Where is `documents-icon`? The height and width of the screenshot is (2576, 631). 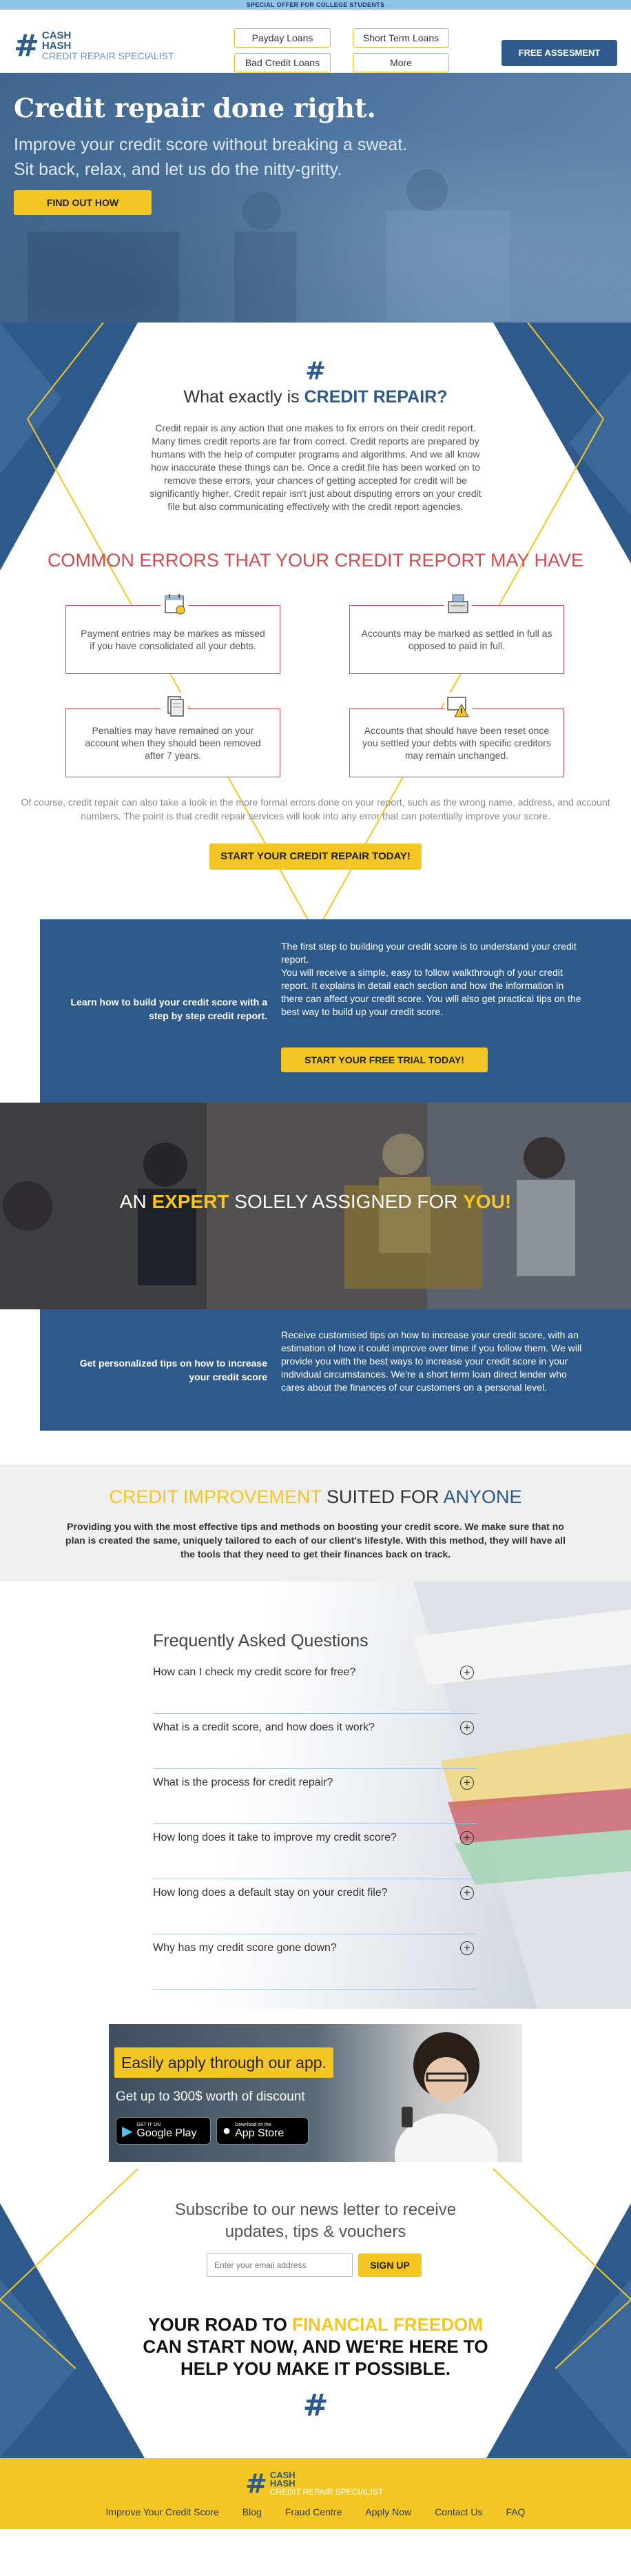
documents-icon is located at coordinates (174, 706).